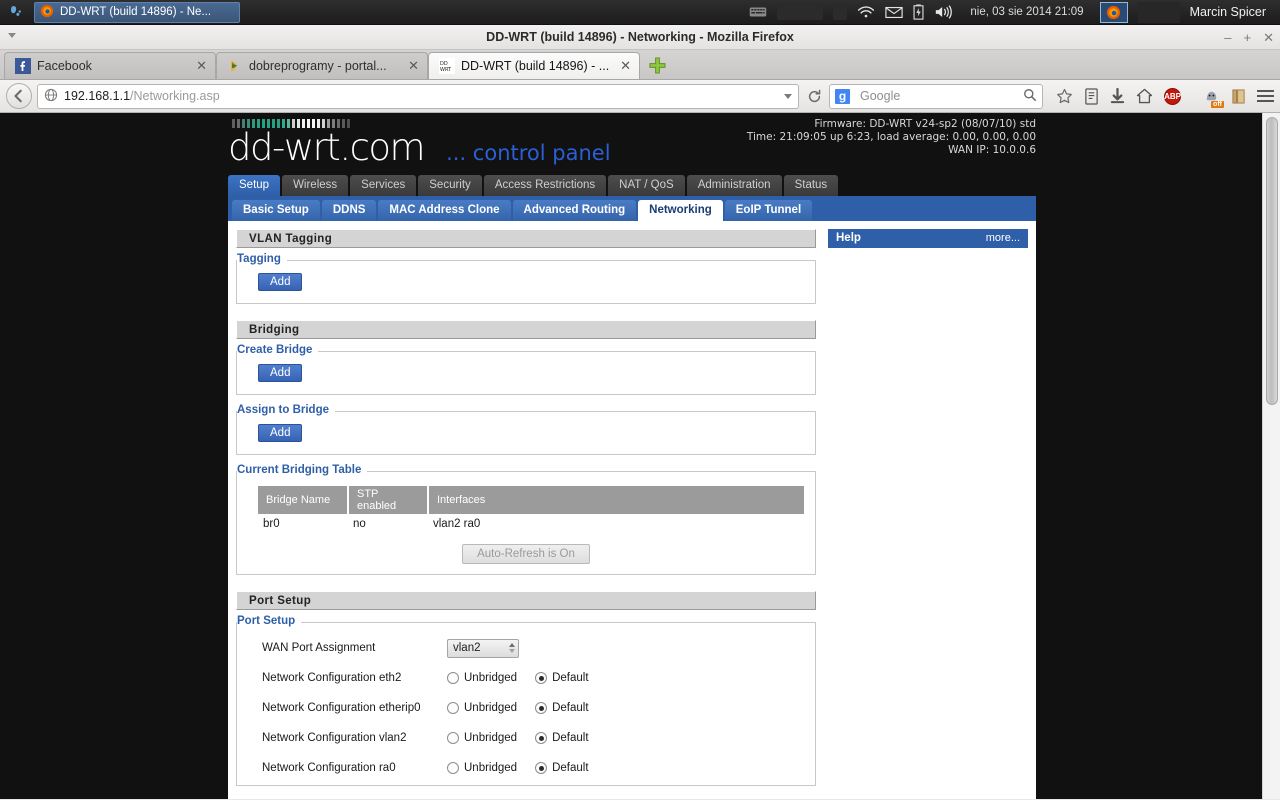 This screenshot has width=1280, height=800. What do you see at coordinates (64, 66) in the screenshot?
I see `browser-tab-label: Facebook` at bounding box center [64, 66].